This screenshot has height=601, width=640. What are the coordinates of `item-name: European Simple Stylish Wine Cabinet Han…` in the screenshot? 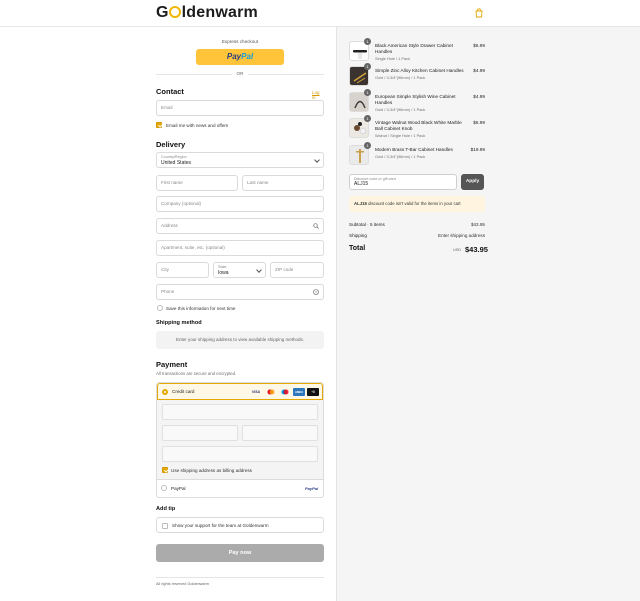 It's located at (415, 99).